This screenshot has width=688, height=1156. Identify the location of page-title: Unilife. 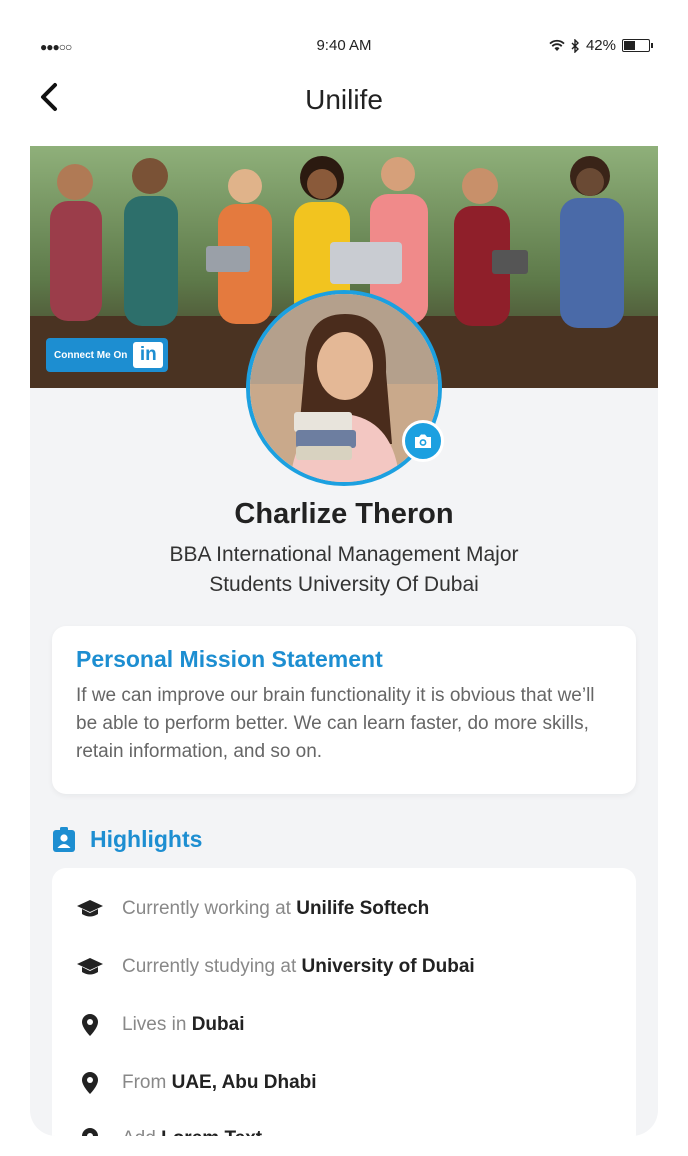
(344, 99).